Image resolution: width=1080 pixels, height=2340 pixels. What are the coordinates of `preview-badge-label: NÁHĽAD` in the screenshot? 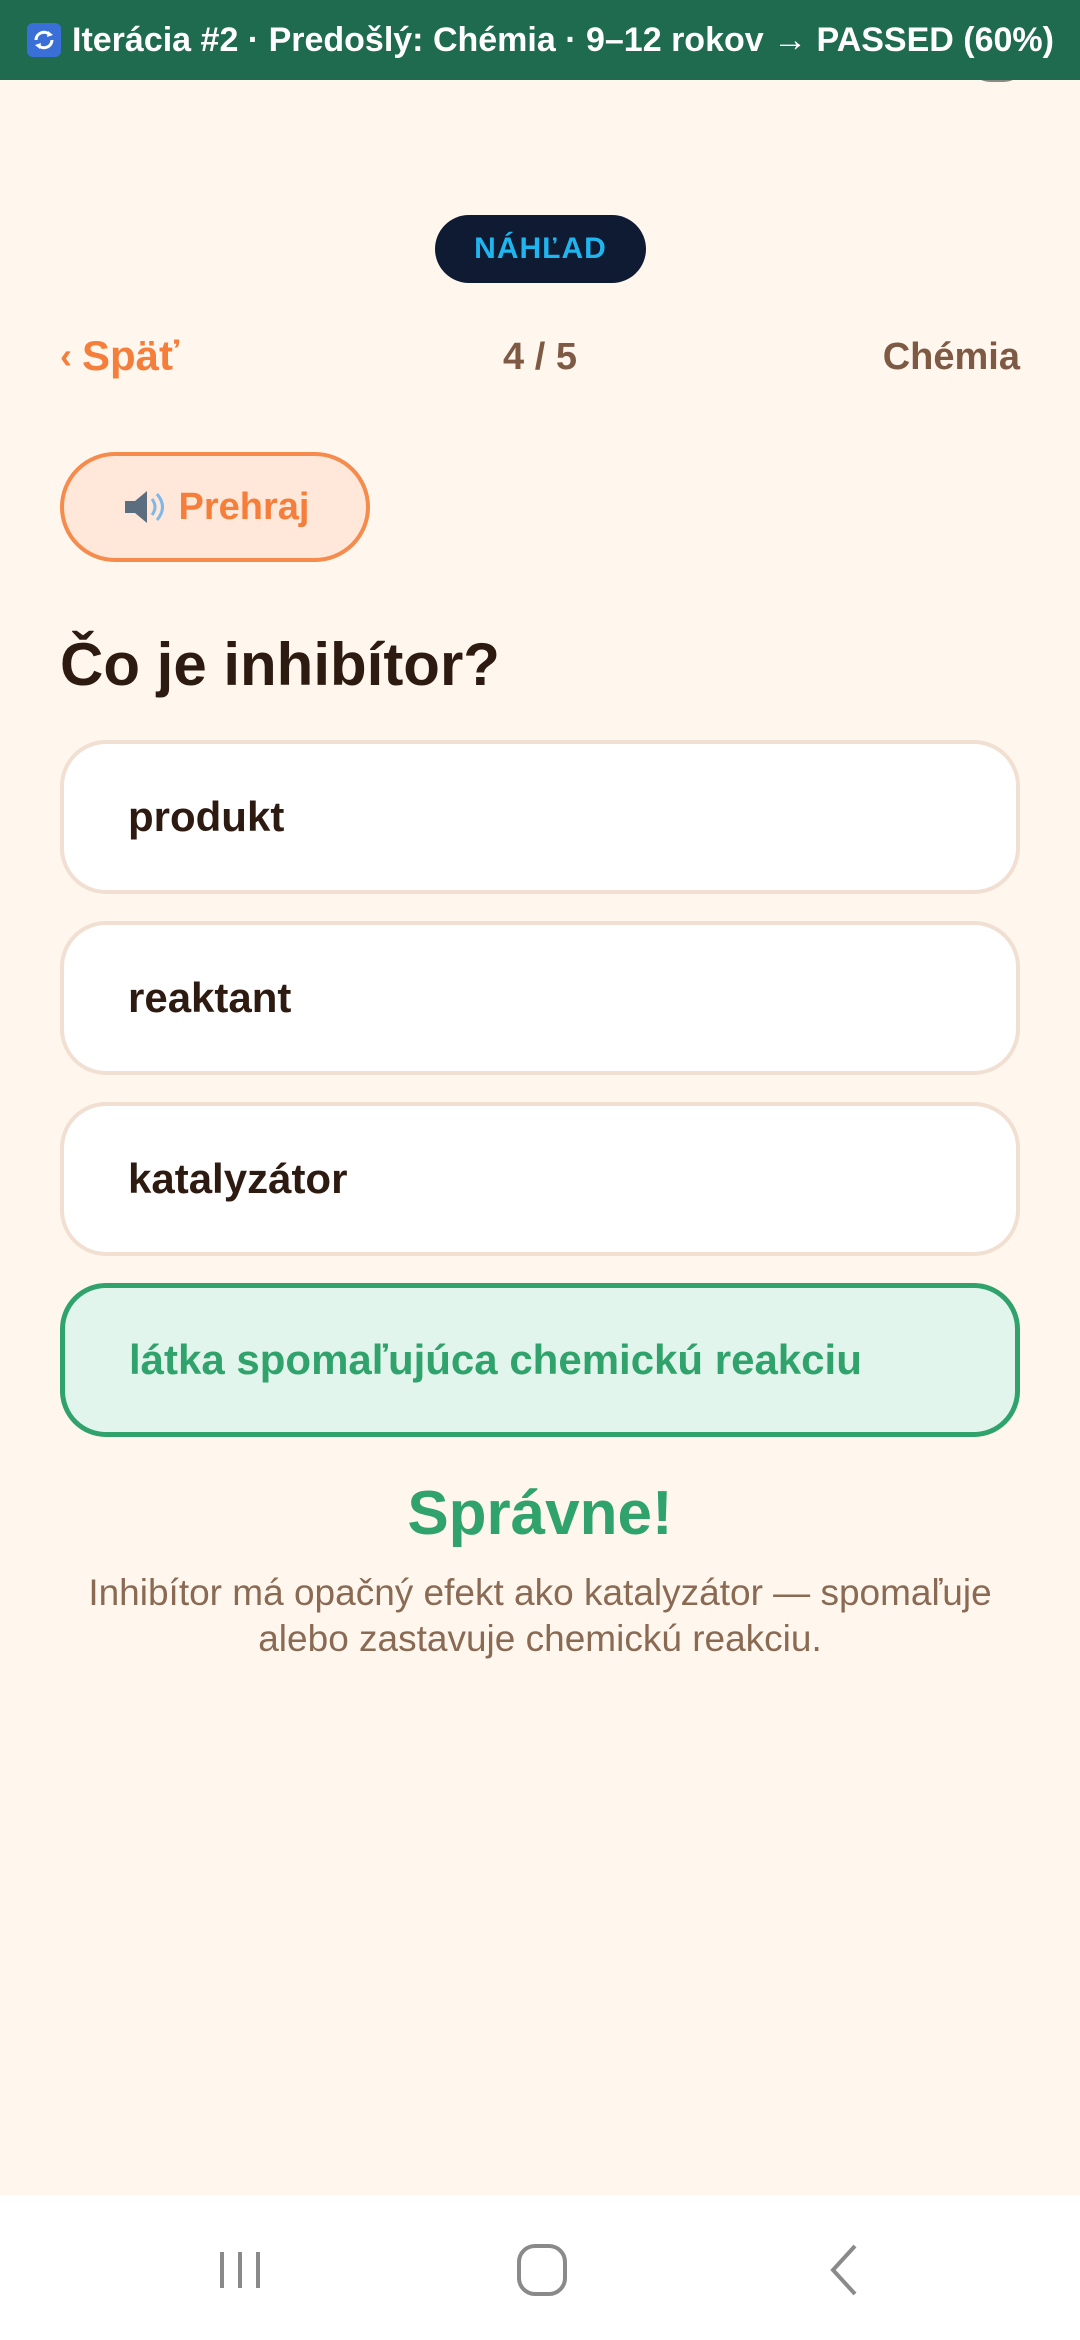 It's located at (540, 248).